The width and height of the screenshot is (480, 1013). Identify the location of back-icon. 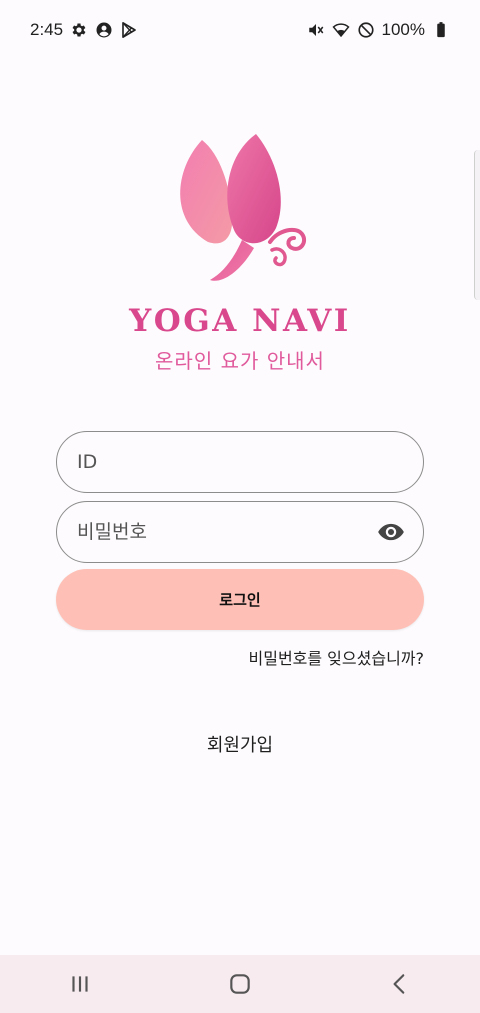
(399, 984).